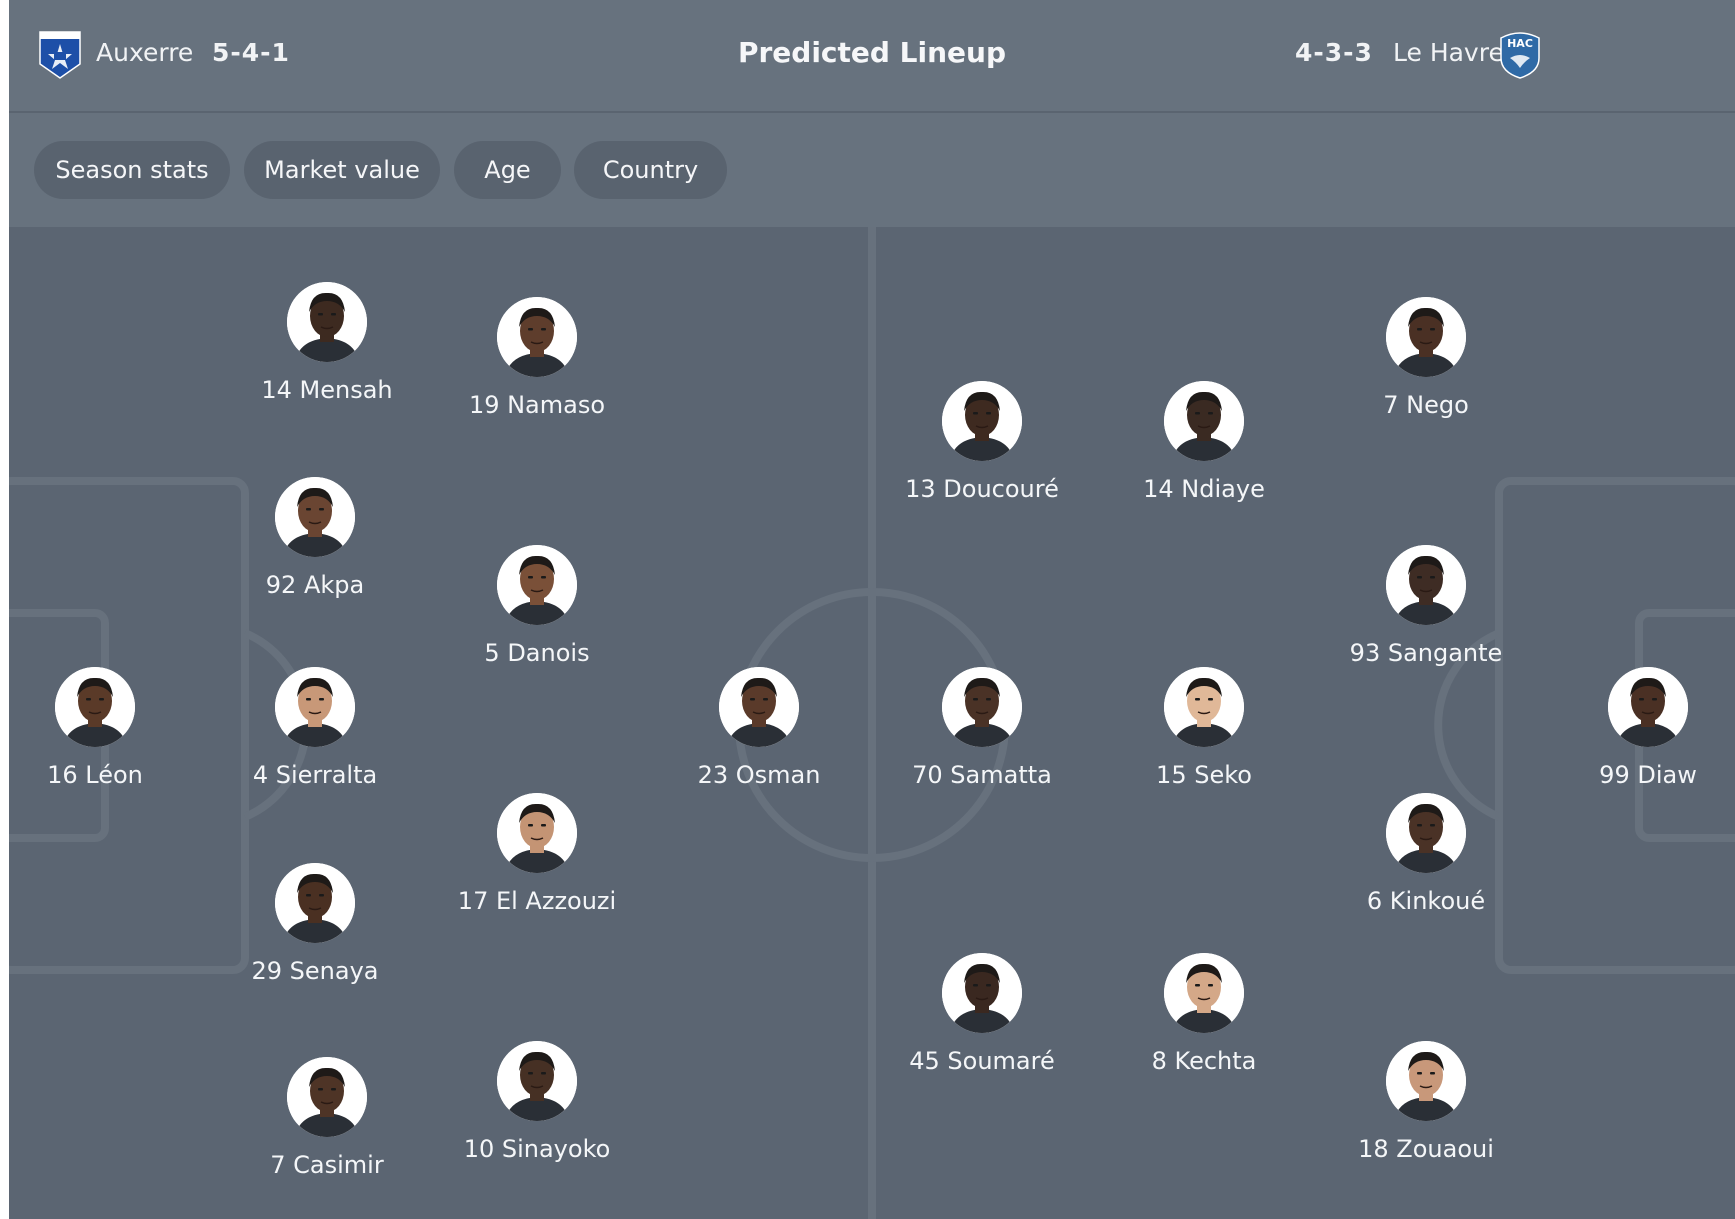  Describe the element at coordinates (1426, 901) in the screenshot. I see `player-name: 6 Kinkoué` at that location.